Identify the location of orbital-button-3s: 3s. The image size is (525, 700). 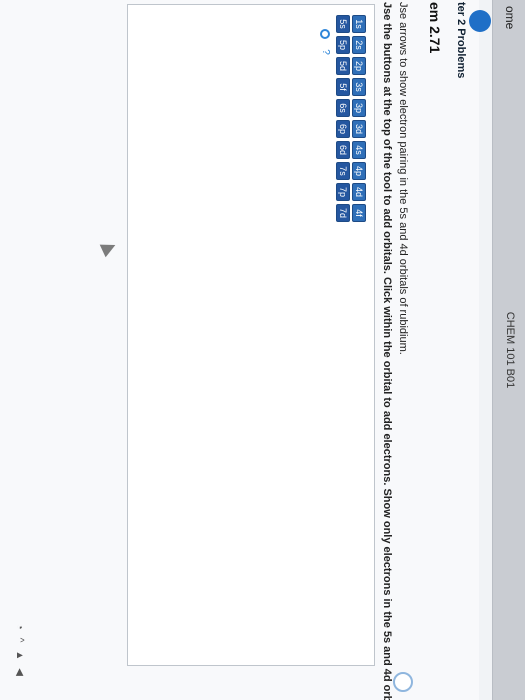
(359, 87).